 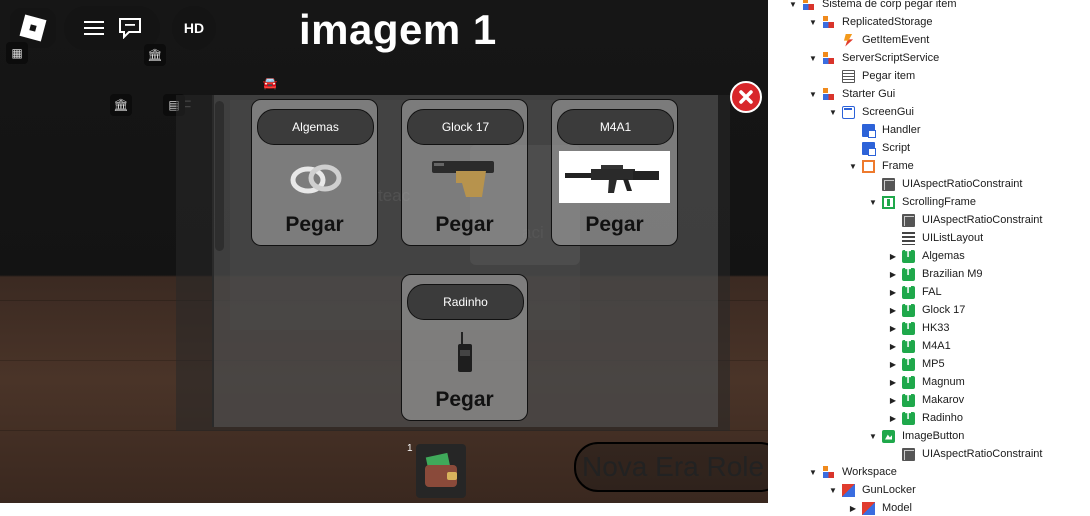 I want to click on explorer-row: ▼ Starter Gui, so click(x=851, y=94).